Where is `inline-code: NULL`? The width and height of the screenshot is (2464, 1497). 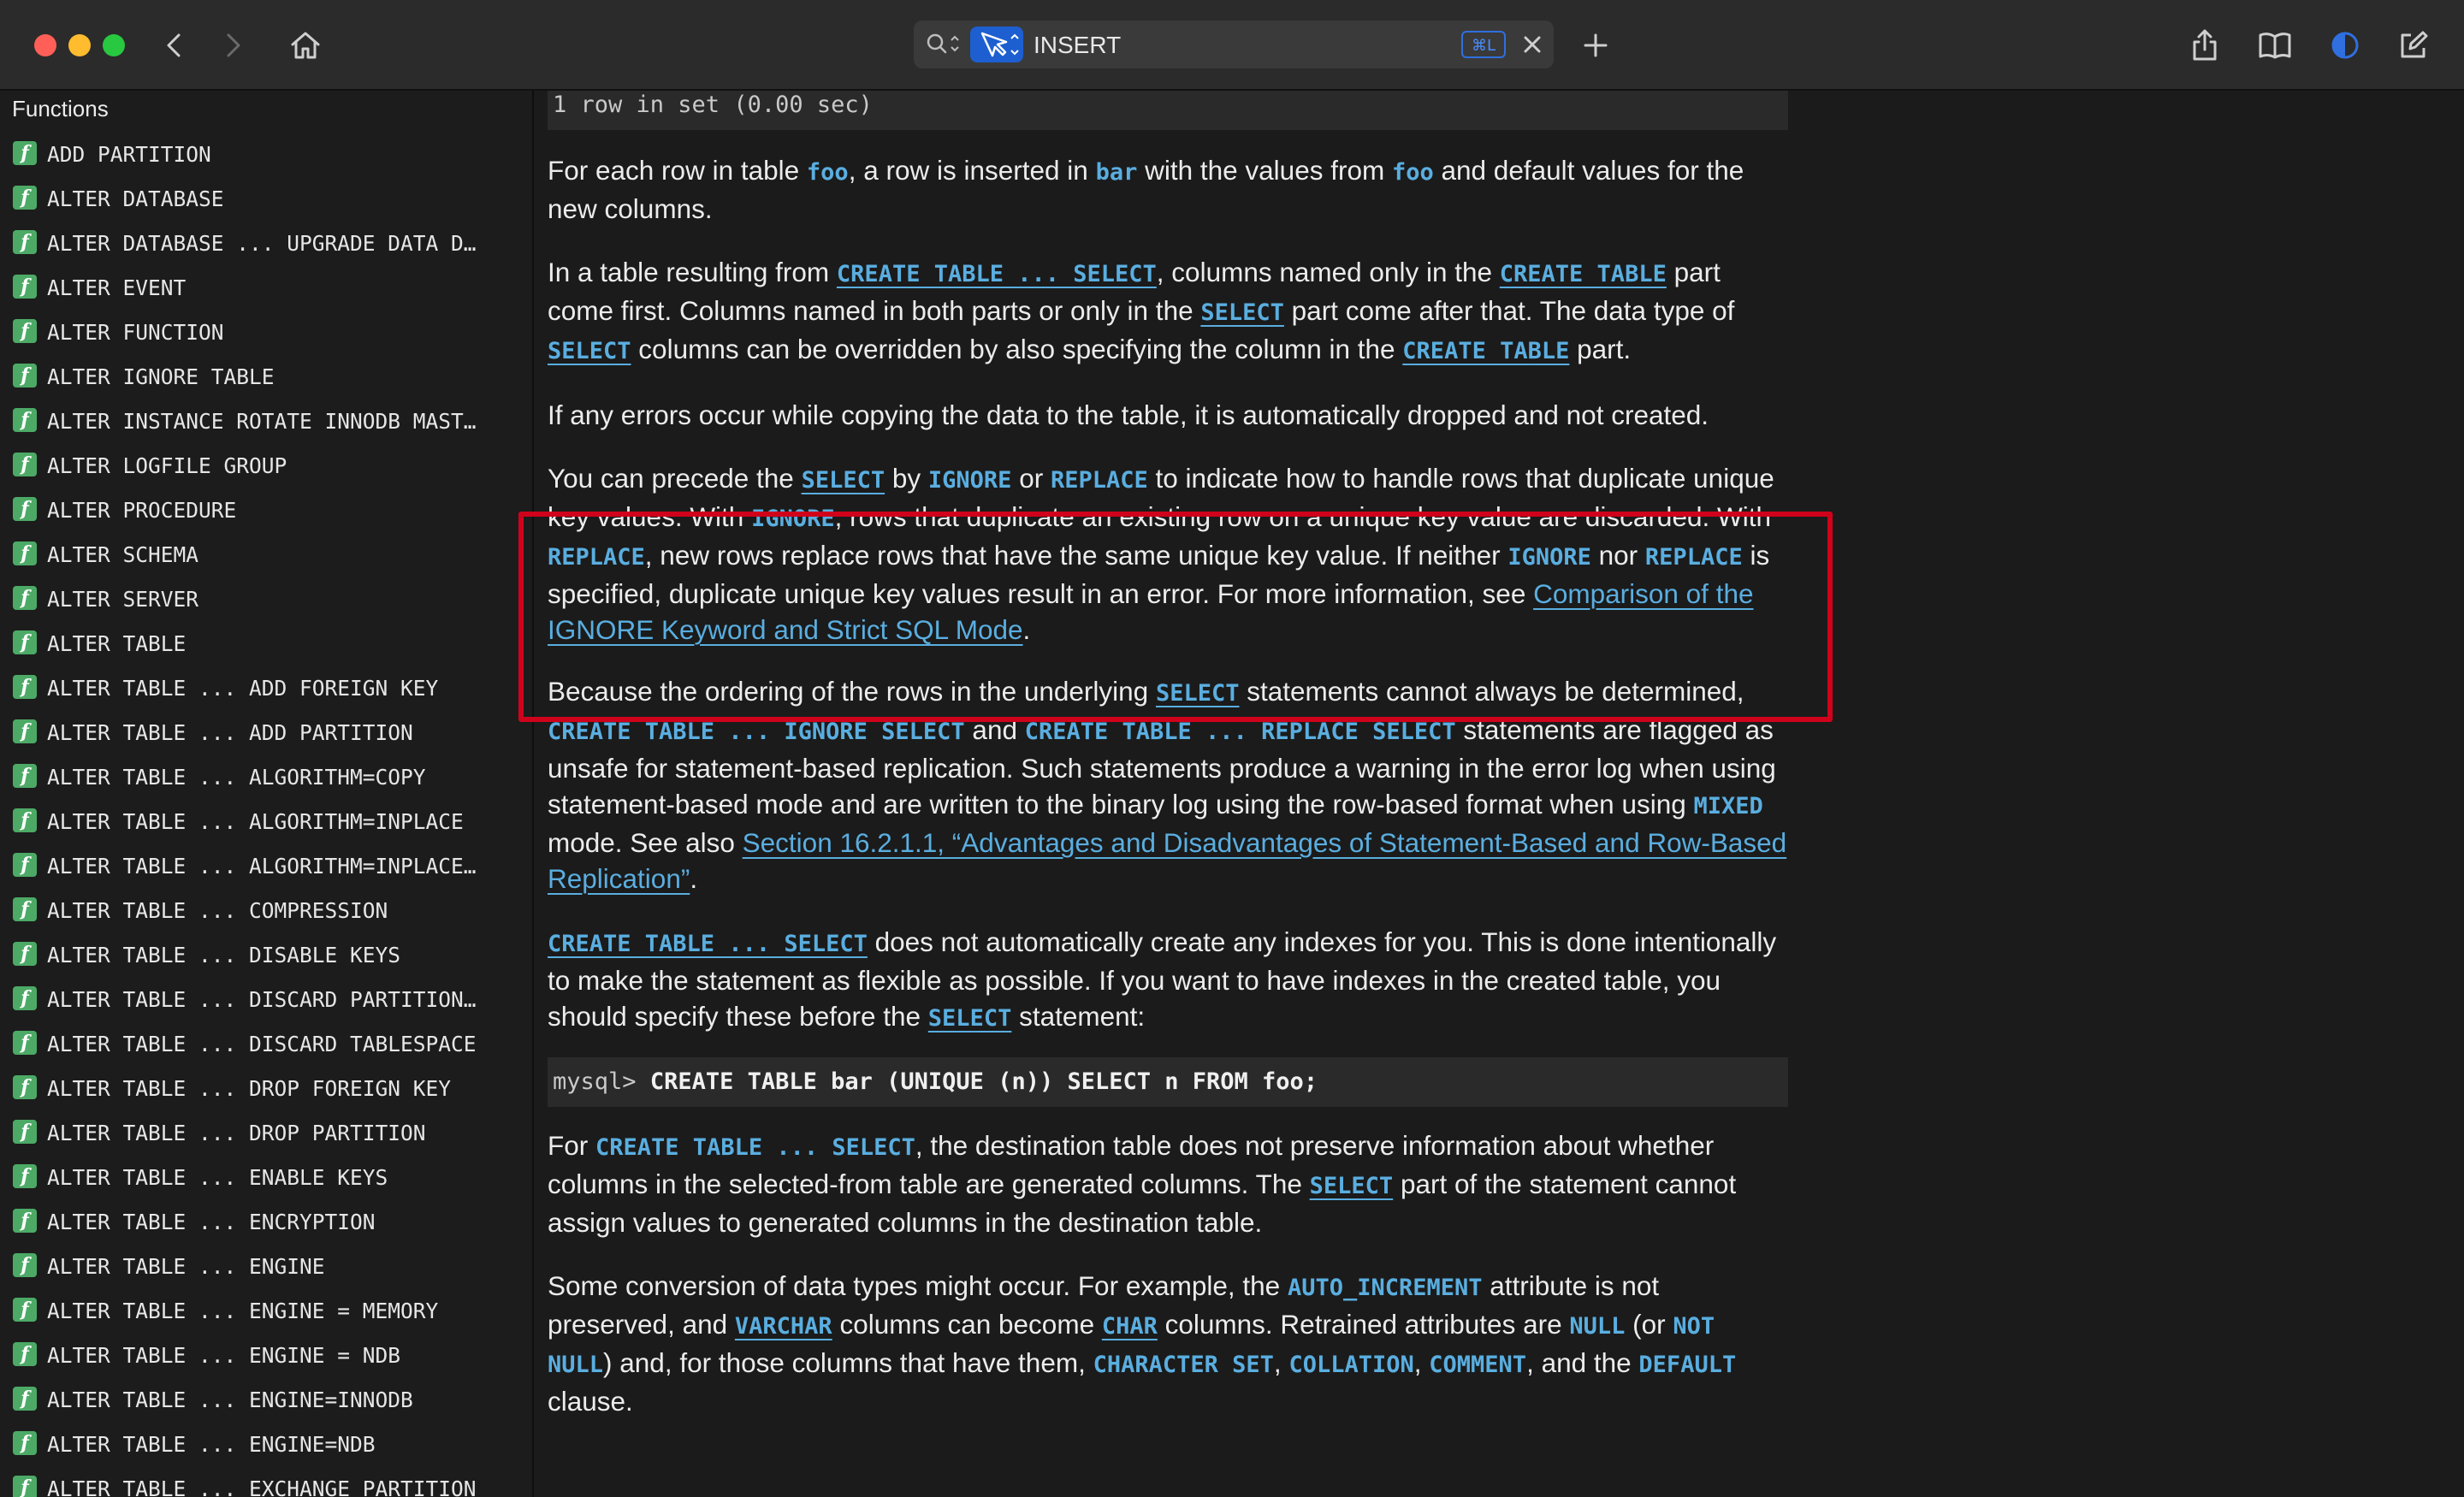 inline-code: NULL is located at coordinates (1597, 1326).